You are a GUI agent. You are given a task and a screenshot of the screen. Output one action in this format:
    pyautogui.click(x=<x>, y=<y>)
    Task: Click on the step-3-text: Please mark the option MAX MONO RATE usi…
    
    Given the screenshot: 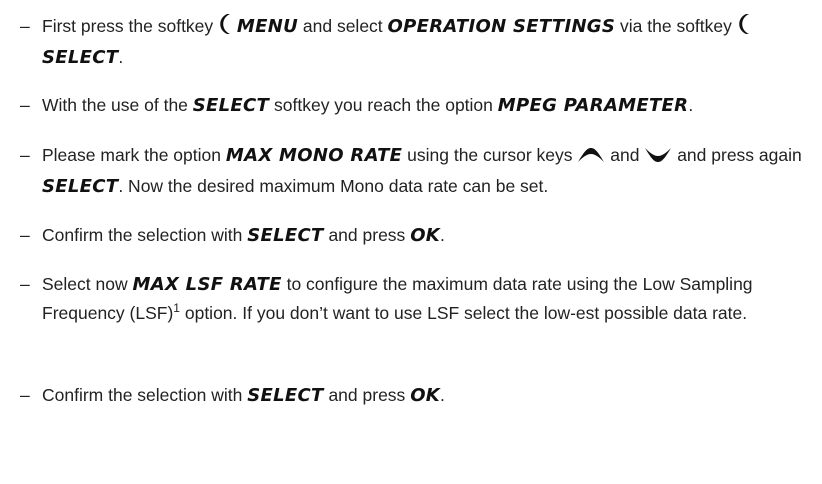 What is the action you would take?
    pyautogui.click(x=422, y=170)
    